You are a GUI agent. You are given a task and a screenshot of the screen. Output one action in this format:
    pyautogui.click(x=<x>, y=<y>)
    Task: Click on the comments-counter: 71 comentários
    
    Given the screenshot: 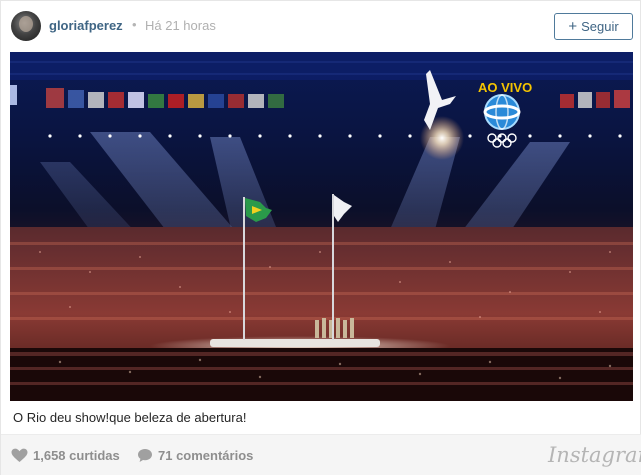 What is the action you would take?
    pyautogui.click(x=195, y=455)
    